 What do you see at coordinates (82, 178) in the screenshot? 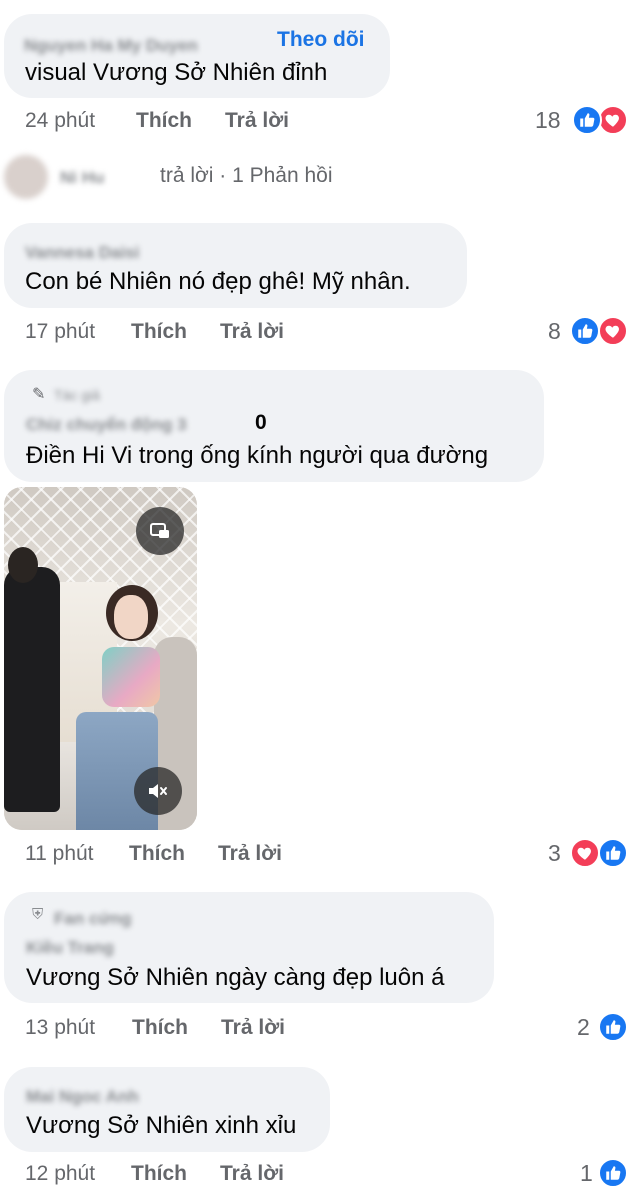
I see `reply-author-name: Ni Hu` at bounding box center [82, 178].